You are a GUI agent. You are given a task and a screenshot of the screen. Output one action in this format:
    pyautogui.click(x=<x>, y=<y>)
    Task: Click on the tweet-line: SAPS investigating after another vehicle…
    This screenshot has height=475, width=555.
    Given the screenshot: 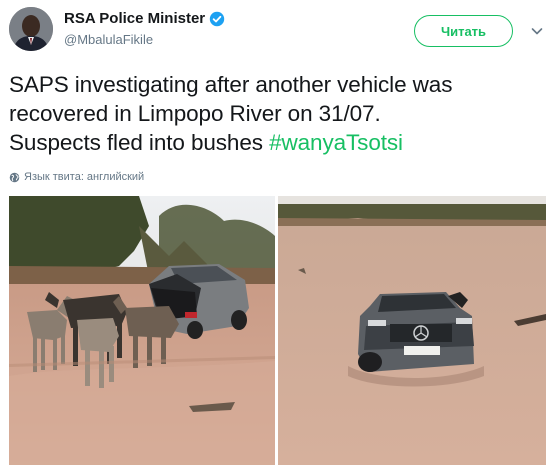 What is the action you would take?
    pyautogui.click(x=231, y=84)
    